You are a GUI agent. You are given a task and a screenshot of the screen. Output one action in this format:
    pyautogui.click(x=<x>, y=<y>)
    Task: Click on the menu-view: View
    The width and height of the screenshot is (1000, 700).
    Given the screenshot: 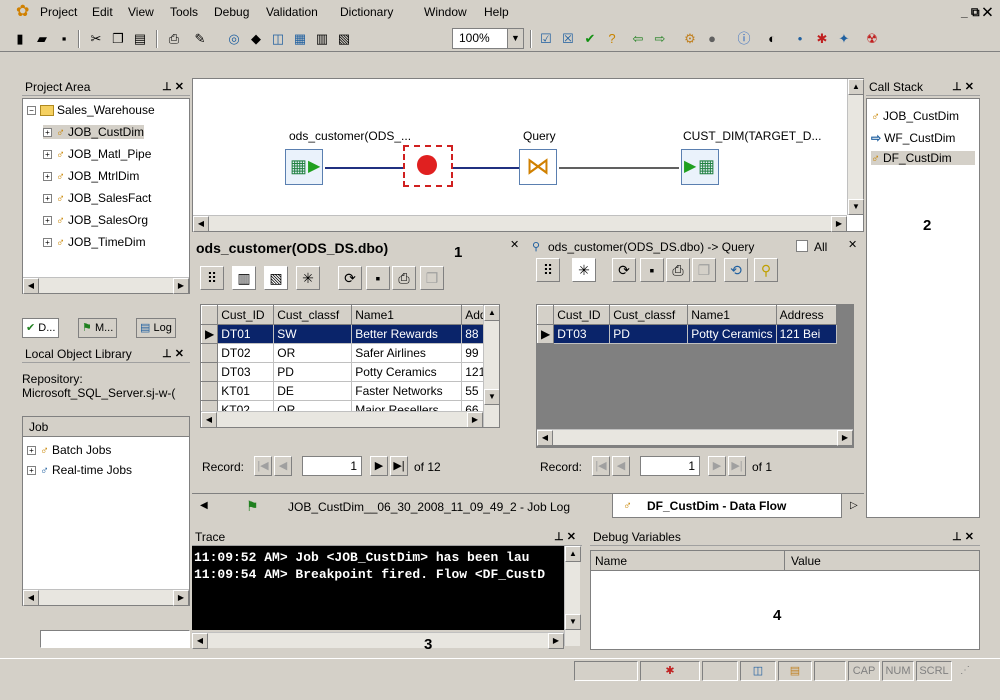 What is the action you would take?
    pyautogui.click(x=141, y=12)
    